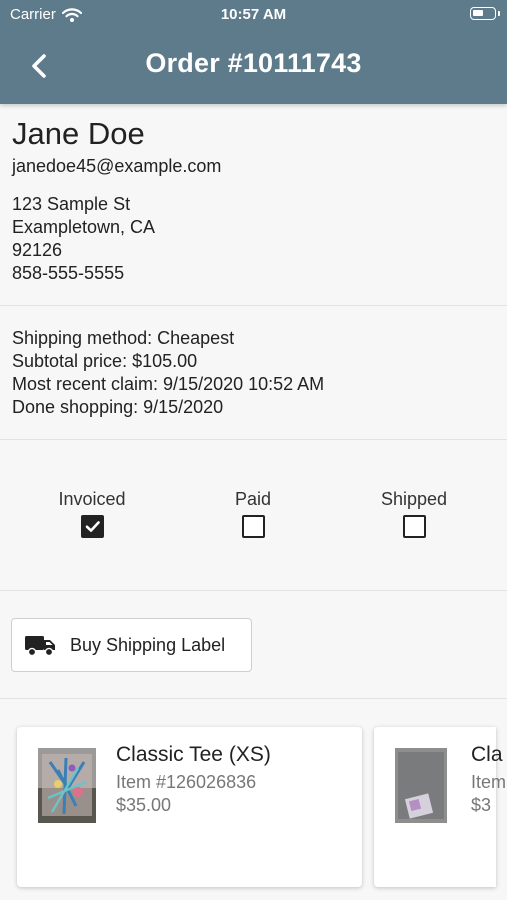 This screenshot has width=507, height=900. Describe the element at coordinates (414, 513) in the screenshot. I see `flag-shipped: Shipped` at that location.